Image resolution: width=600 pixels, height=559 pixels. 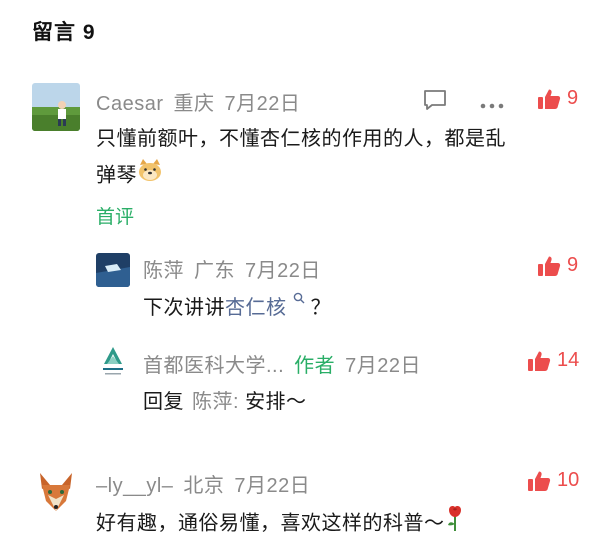 I want to click on reply-text-body: 安排～, so click(x=276, y=402).